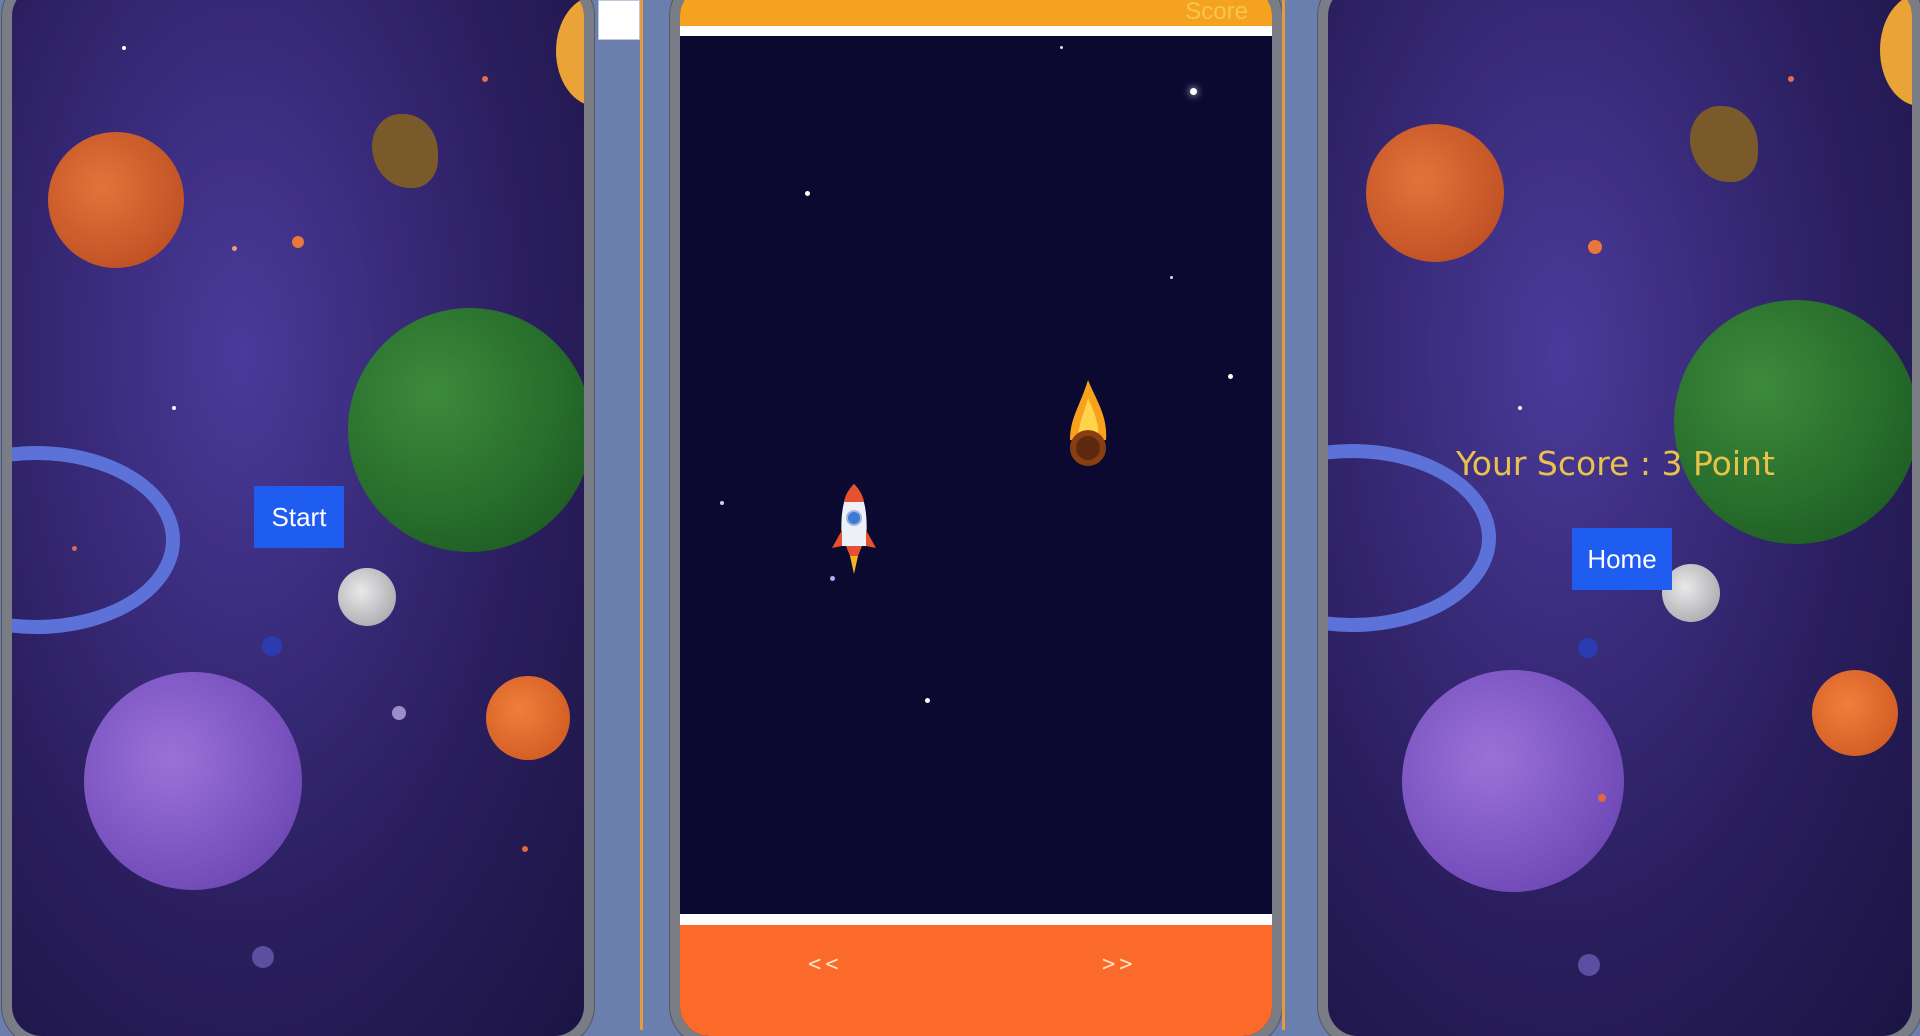  What do you see at coordinates (976, 31) in the screenshot?
I see `top-border` at bounding box center [976, 31].